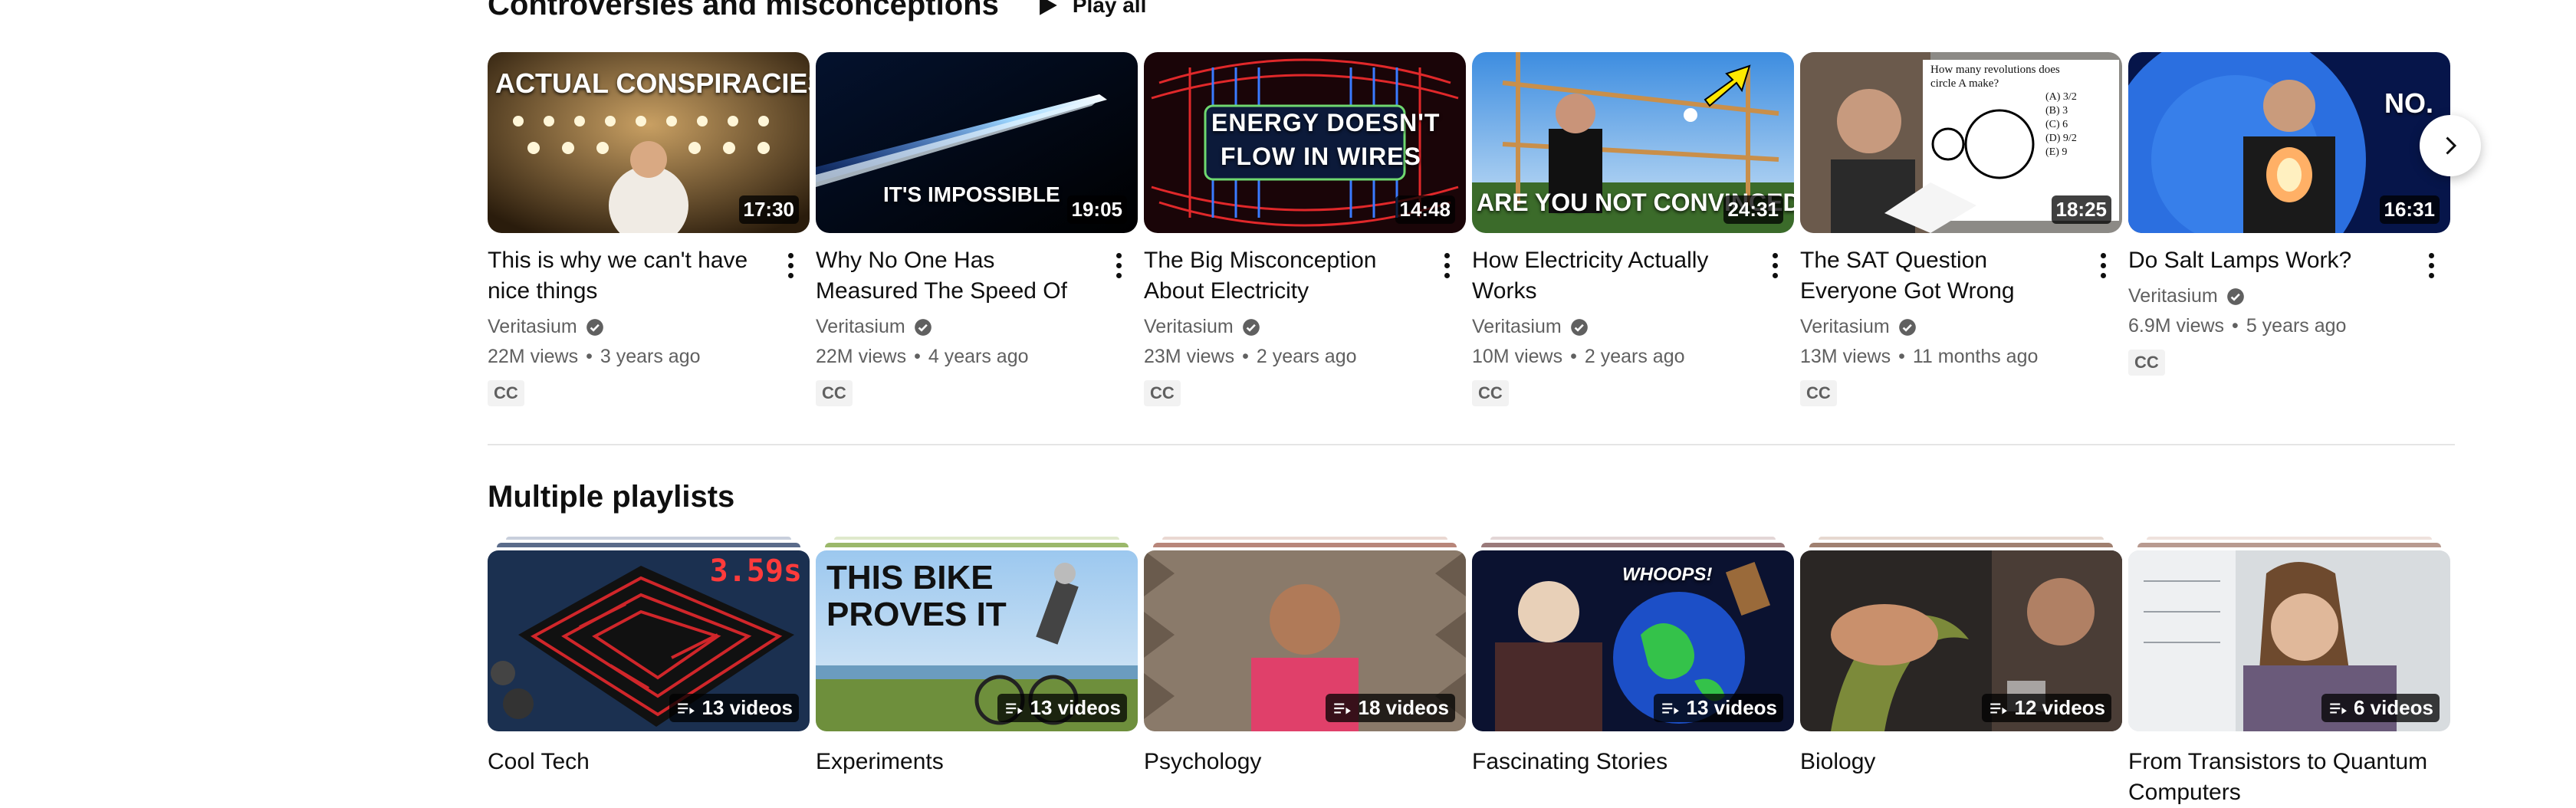 The height and width of the screenshot is (808, 2576). Describe the element at coordinates (1846, 356) in the screenshot. I see `view-count: 13M views` at that location.